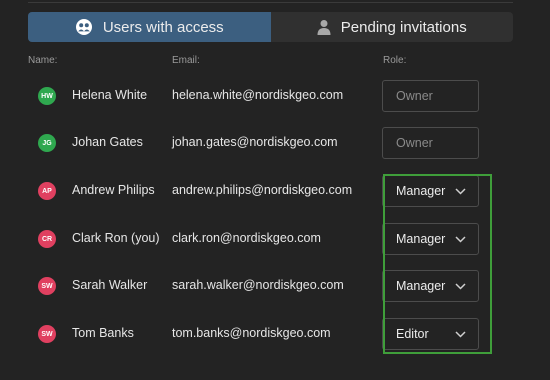 The height and width of the screenshot is (380, 550). I want to click on access-tabs: Users with access Pending invitations, so click(270, 27).